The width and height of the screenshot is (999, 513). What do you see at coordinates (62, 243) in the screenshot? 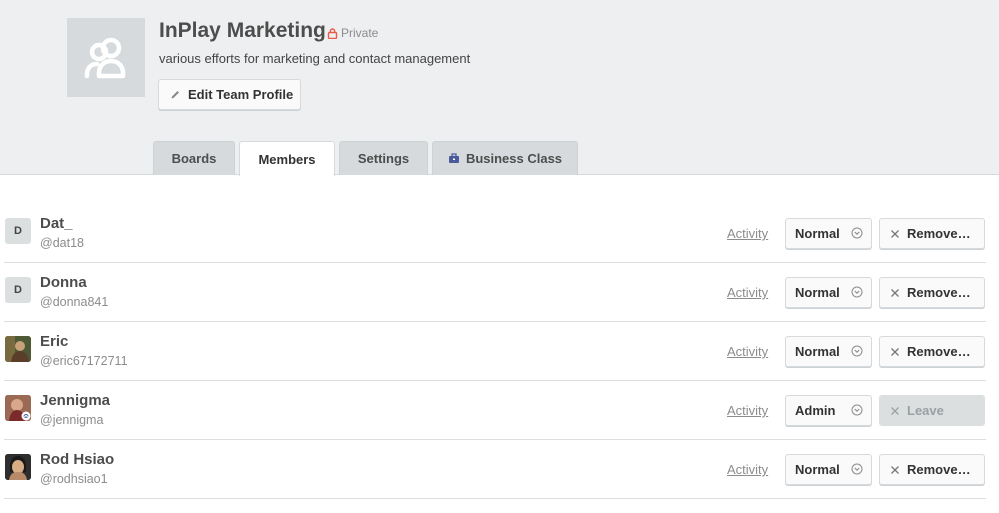
I see `member-username: @dat18` at bounding box center [62, 243].